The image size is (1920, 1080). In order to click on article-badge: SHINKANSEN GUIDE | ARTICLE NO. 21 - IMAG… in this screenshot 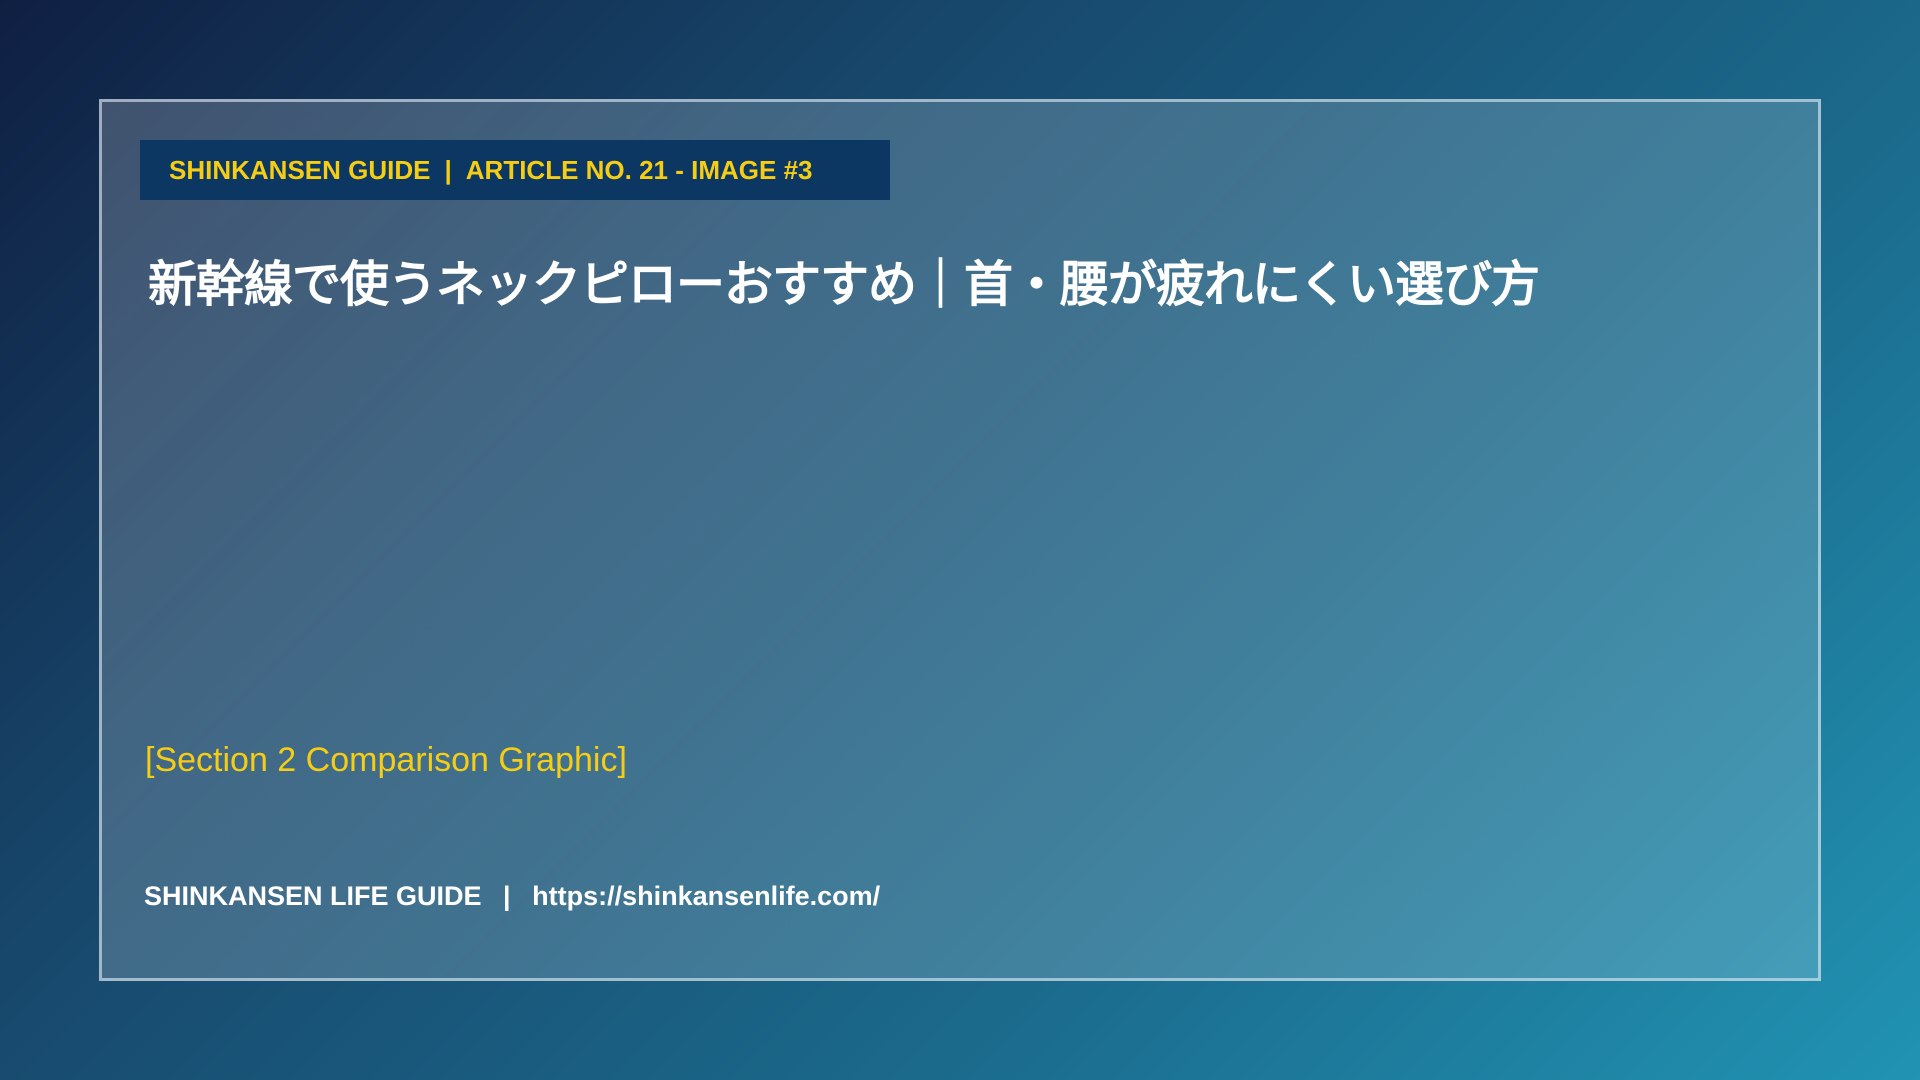, I will do `click(515, 170)`.